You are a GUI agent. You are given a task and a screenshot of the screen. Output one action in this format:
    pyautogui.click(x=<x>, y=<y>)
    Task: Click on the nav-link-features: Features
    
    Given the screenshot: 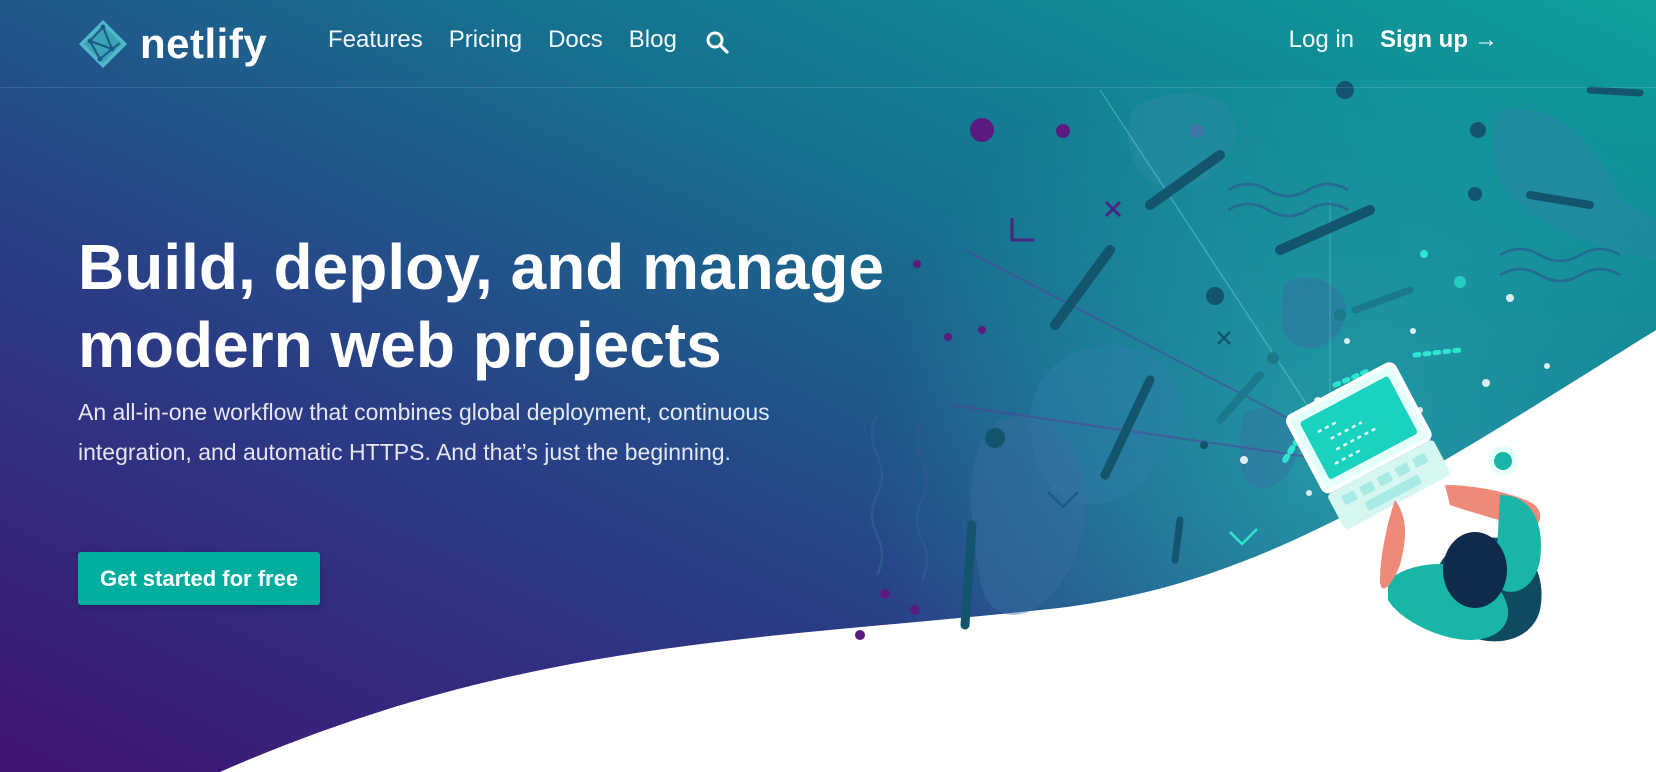 What is the action you would take?
    pyautogui.click(x=375, y=40)
    